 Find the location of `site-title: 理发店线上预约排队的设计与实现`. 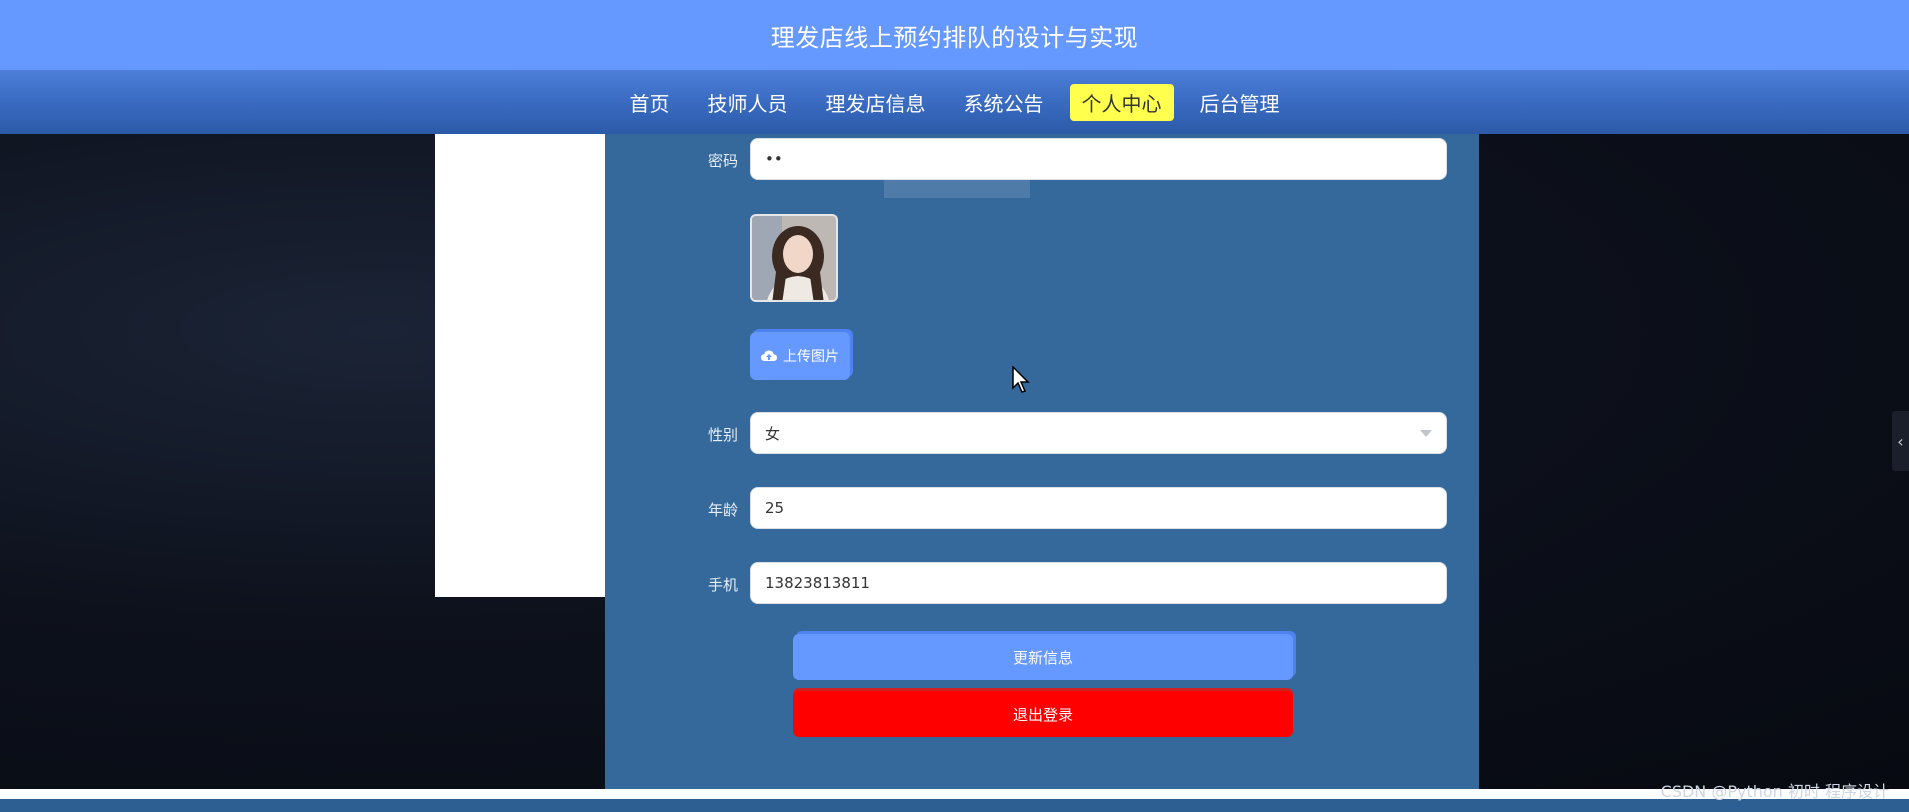

site-title: 理发店线上预约排队的设计与实现 is located at coordinates (954, 37).